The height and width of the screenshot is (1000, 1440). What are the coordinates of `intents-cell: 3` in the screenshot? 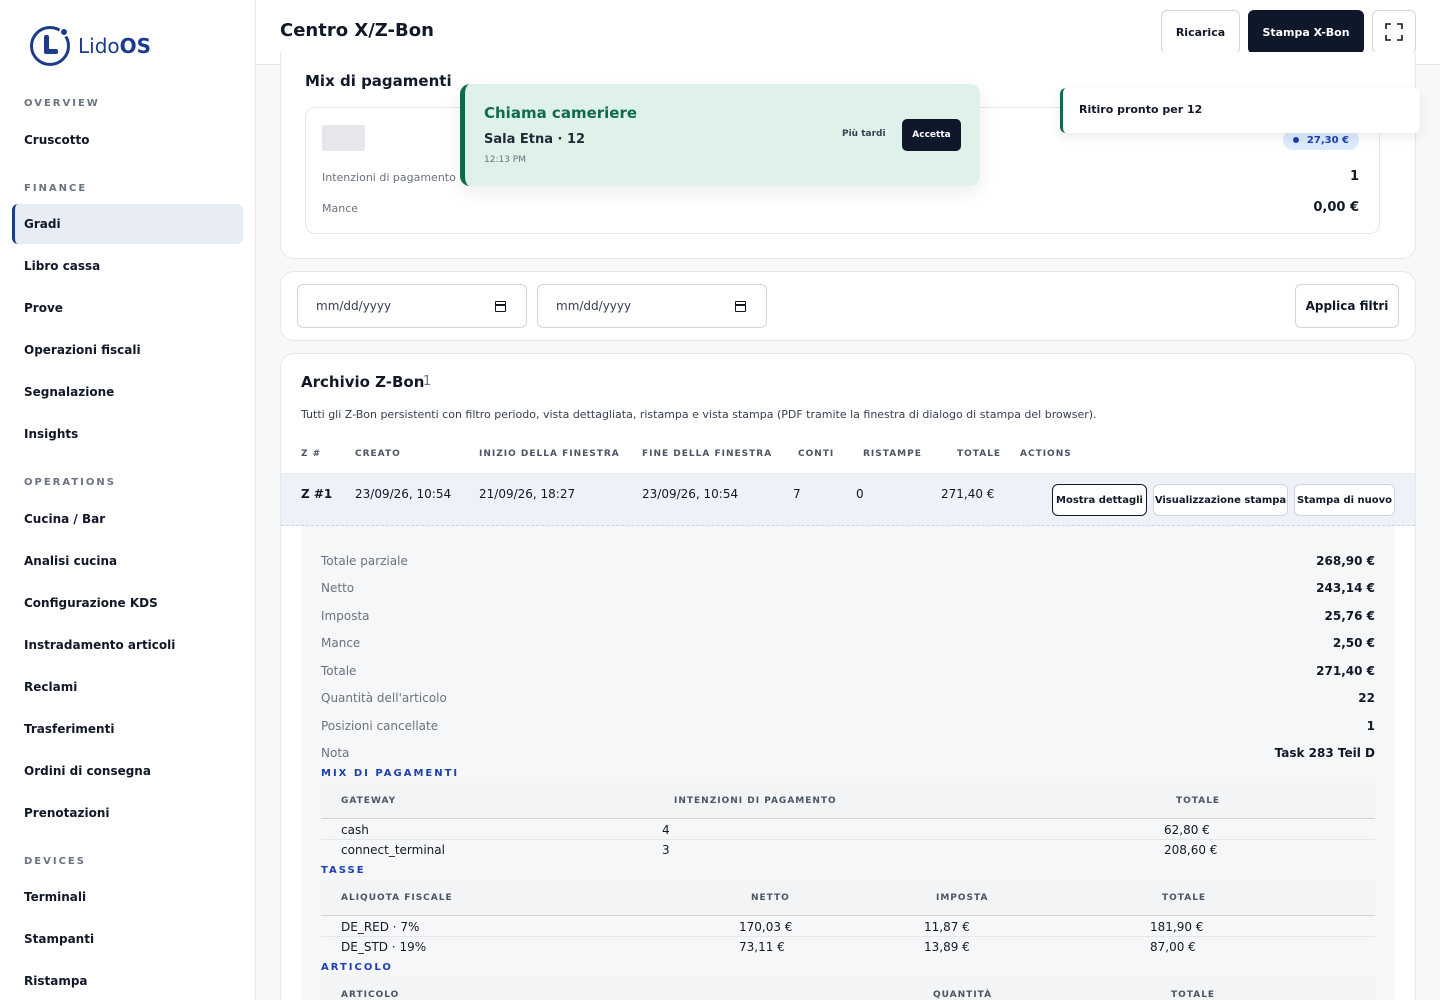 It's located at (666, 850).